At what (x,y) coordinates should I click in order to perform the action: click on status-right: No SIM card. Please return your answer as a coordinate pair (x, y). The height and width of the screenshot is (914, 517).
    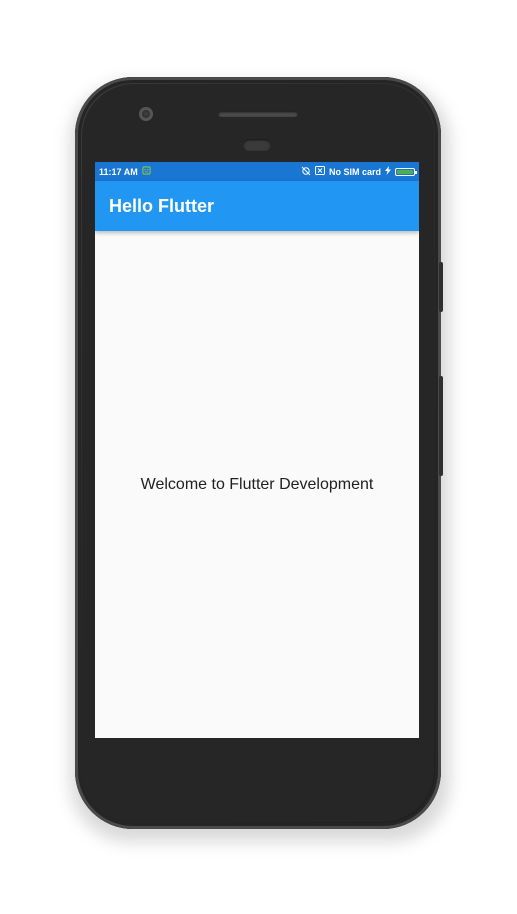
    Looking at the image, I should click on (359, 172).